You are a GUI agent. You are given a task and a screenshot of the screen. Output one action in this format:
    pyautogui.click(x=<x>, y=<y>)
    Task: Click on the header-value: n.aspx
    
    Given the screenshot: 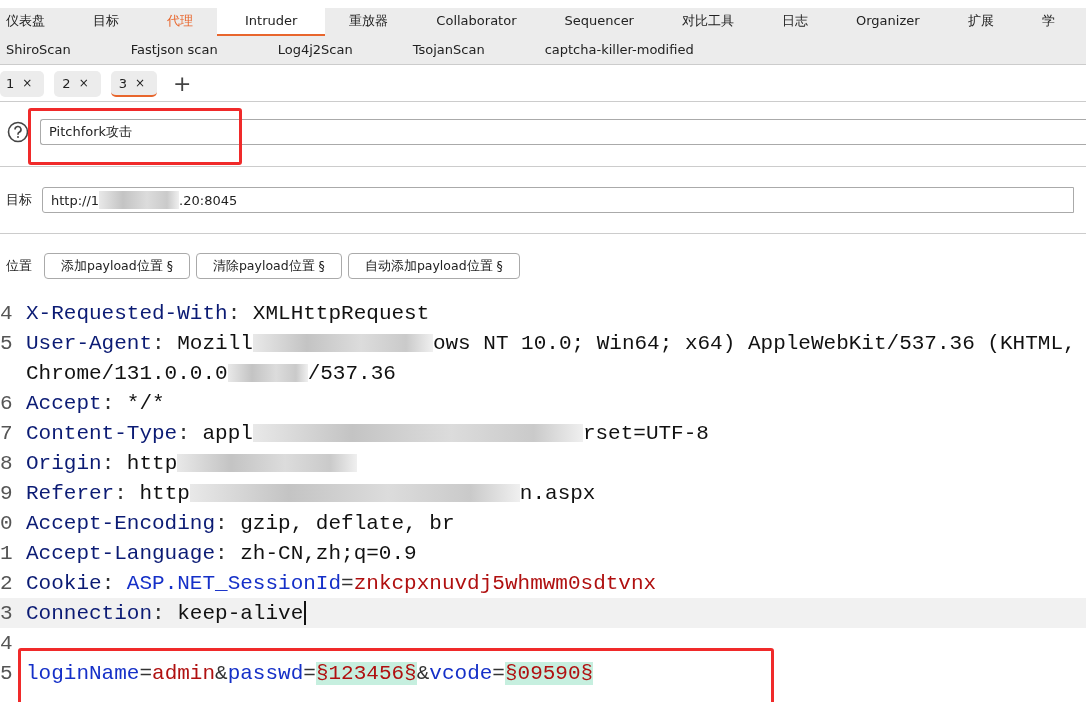 What is the action you would take?
    pyautogui.click(x=557, y=493)
    